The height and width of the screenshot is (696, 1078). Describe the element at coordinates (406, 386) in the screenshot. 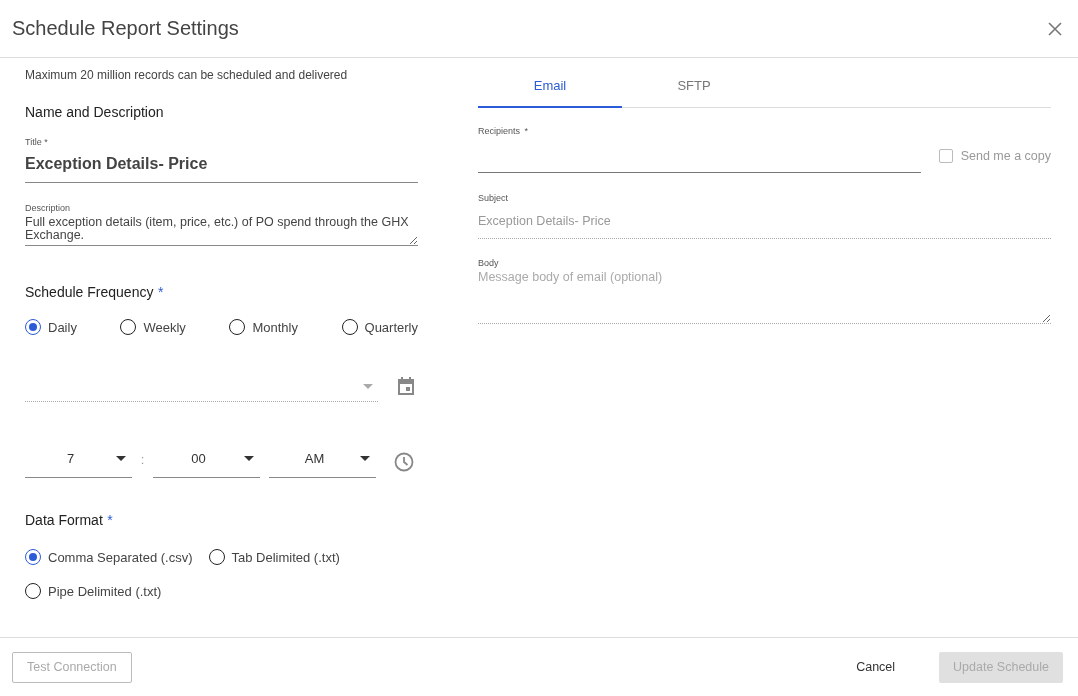

I see `calendar-icon` at that location.